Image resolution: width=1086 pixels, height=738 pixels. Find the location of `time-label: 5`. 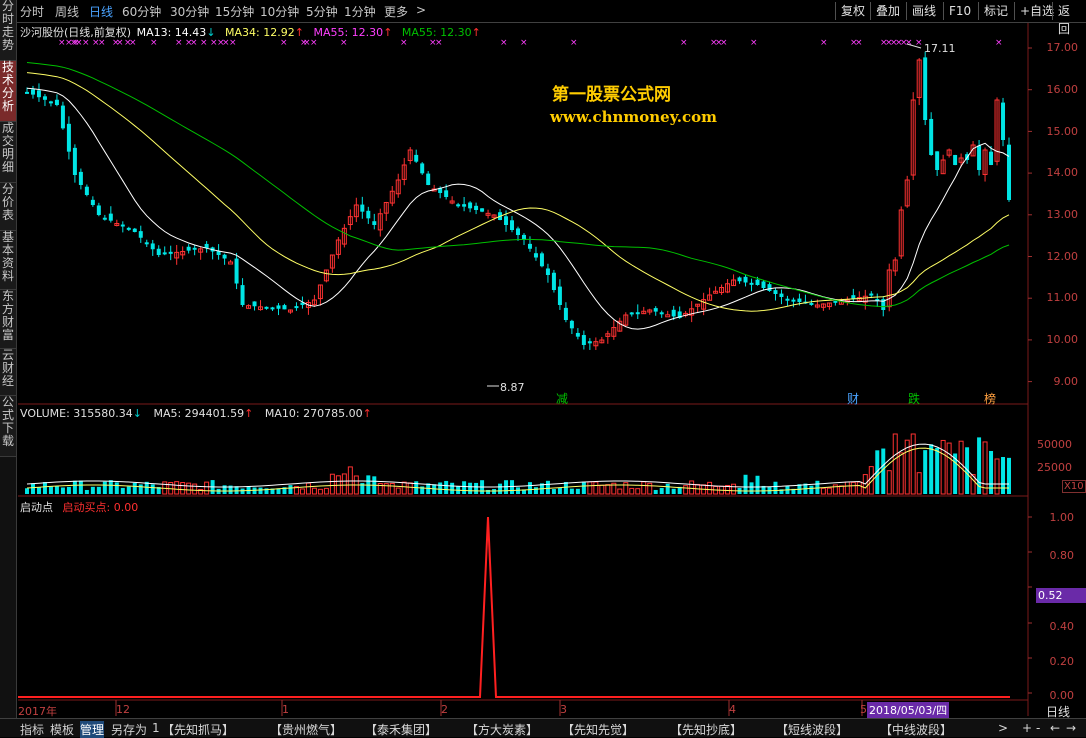

time-label: 5 is located at coordinates (863, 709).